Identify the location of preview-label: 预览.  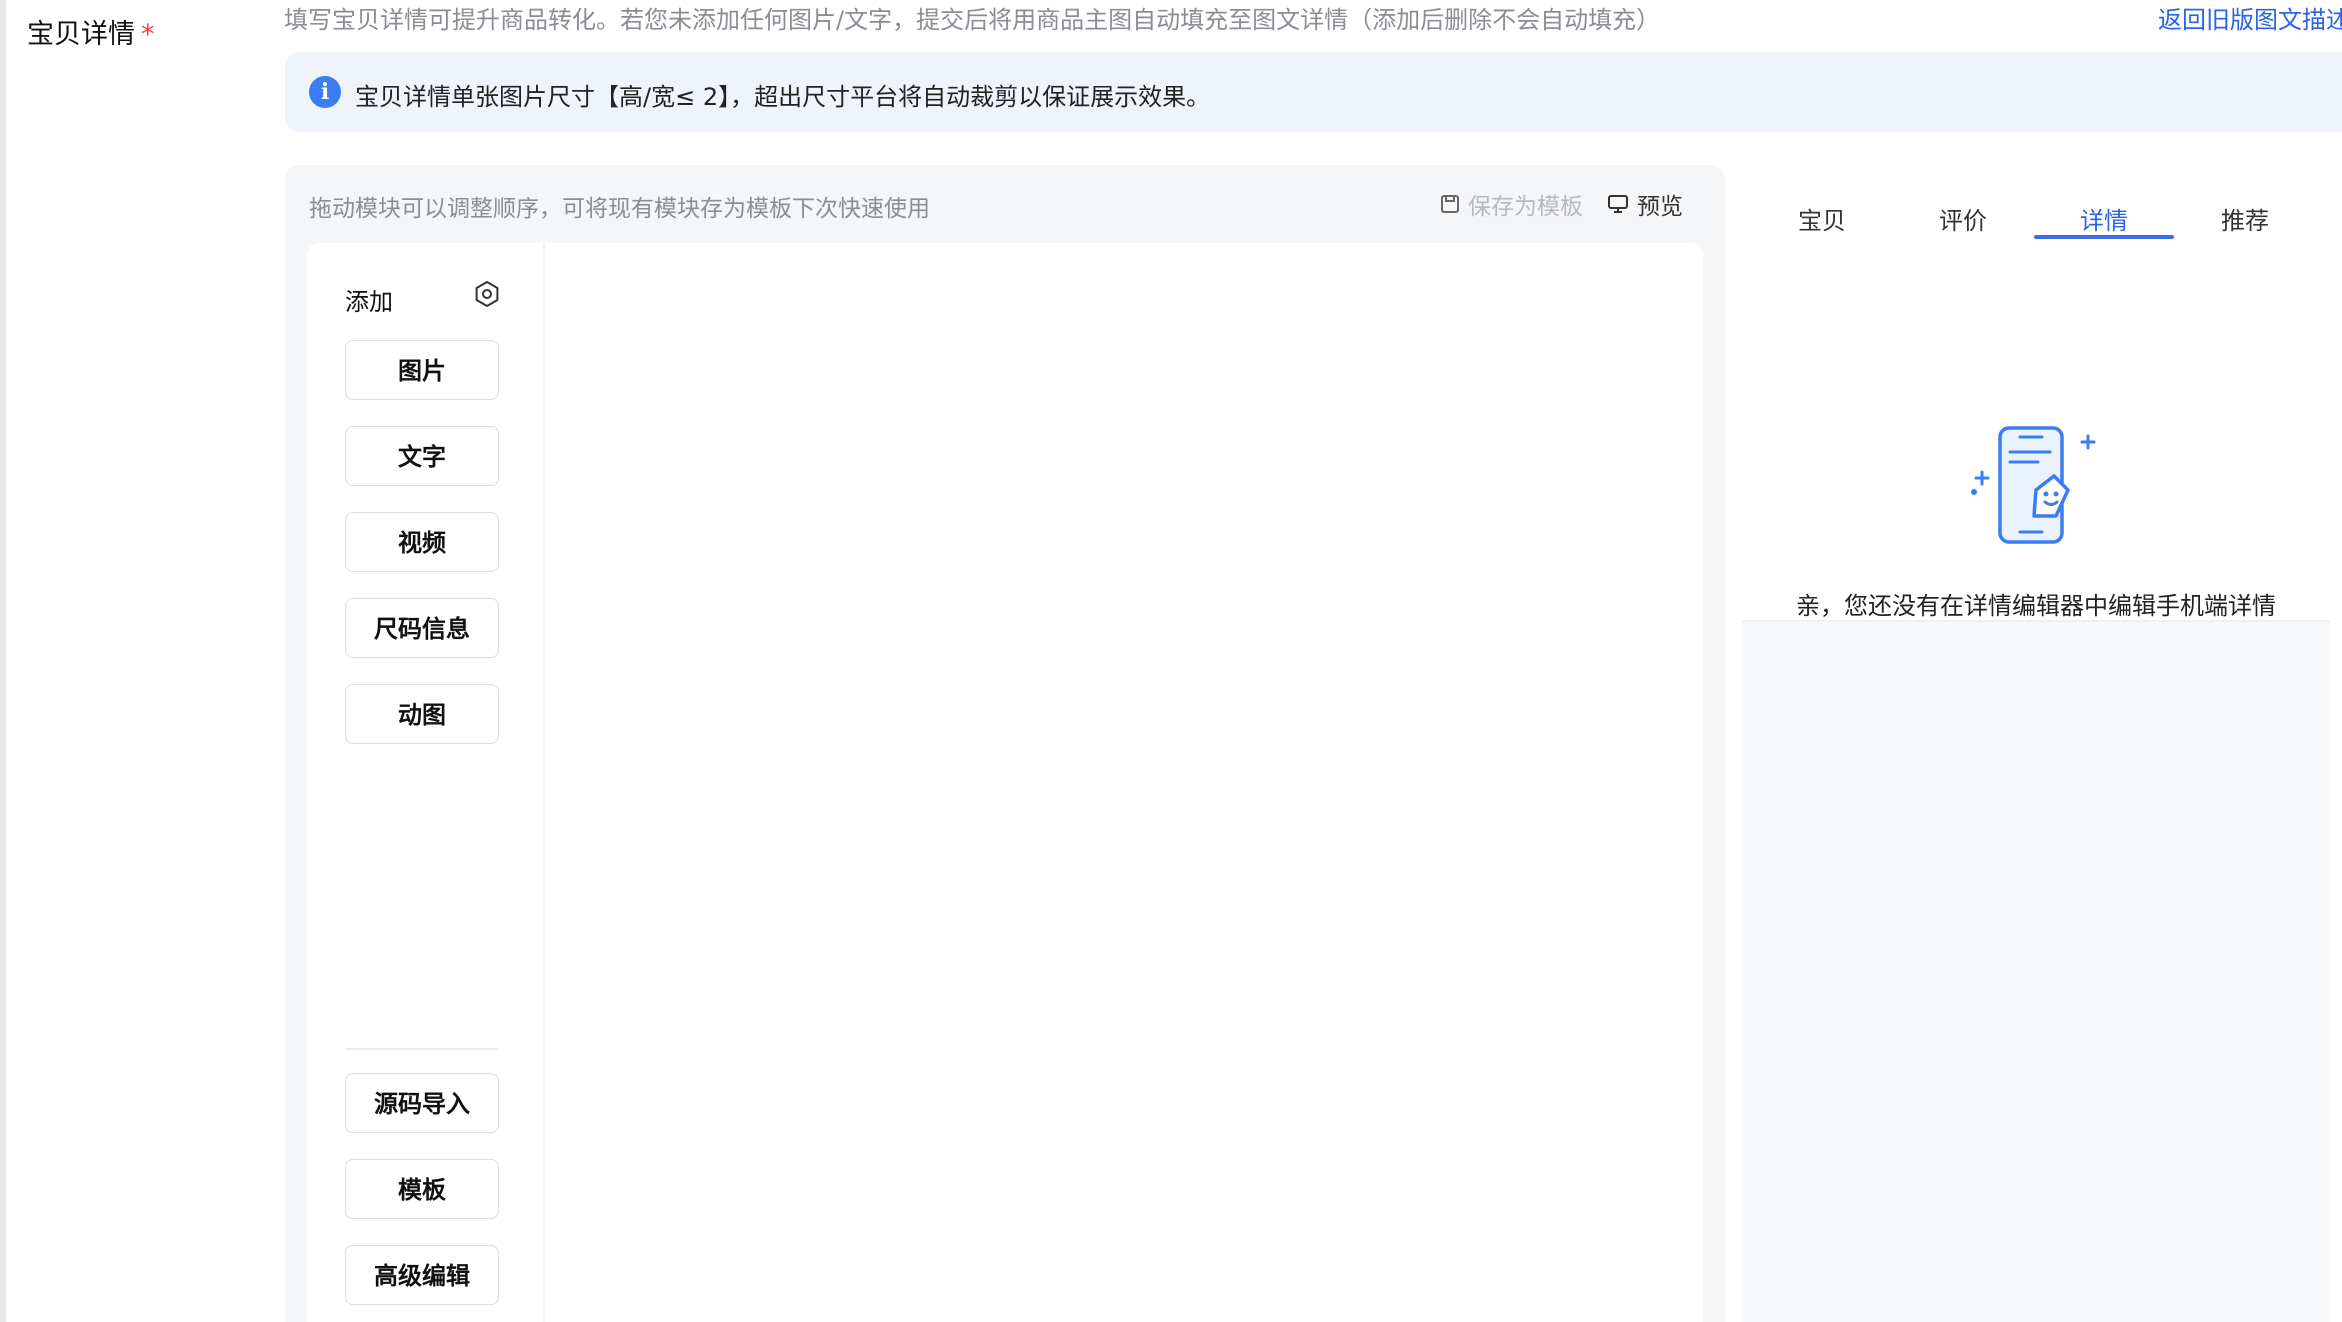
(1660, 207).